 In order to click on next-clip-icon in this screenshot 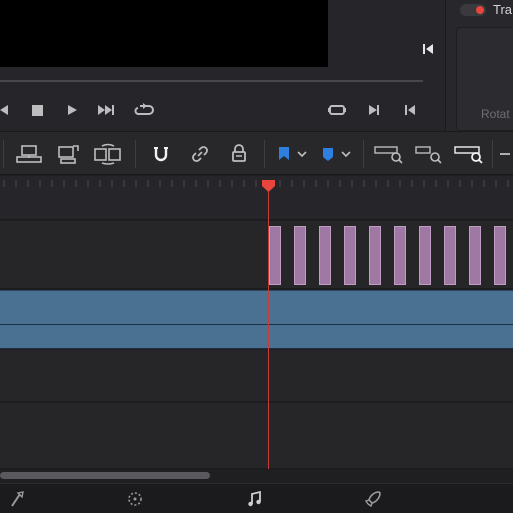, I will do `click(107, 110)`.